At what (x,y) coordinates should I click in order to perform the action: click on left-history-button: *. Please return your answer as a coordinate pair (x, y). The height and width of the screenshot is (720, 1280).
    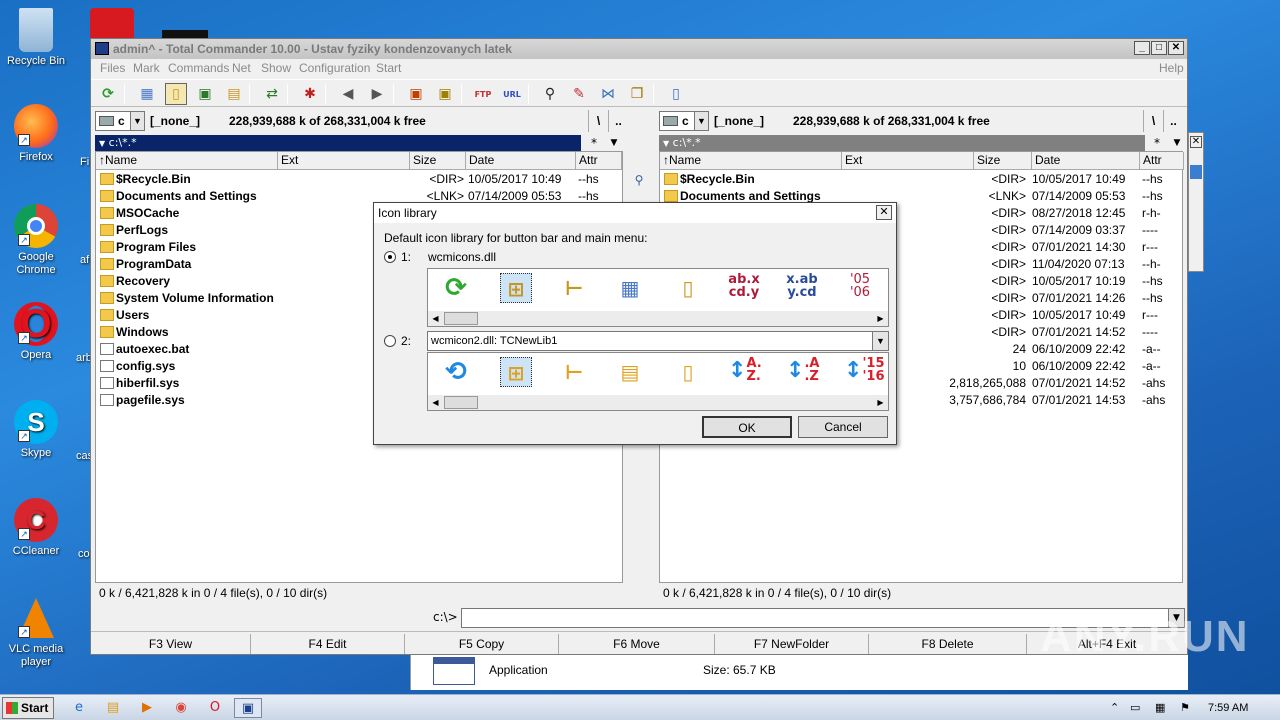
    Looking at the image, I should click on (594, 143).